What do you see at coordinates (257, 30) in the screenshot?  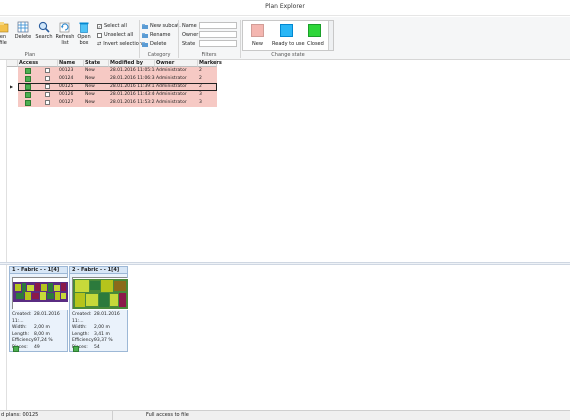 I see `state-new-button` at bounding box center [257, 30].